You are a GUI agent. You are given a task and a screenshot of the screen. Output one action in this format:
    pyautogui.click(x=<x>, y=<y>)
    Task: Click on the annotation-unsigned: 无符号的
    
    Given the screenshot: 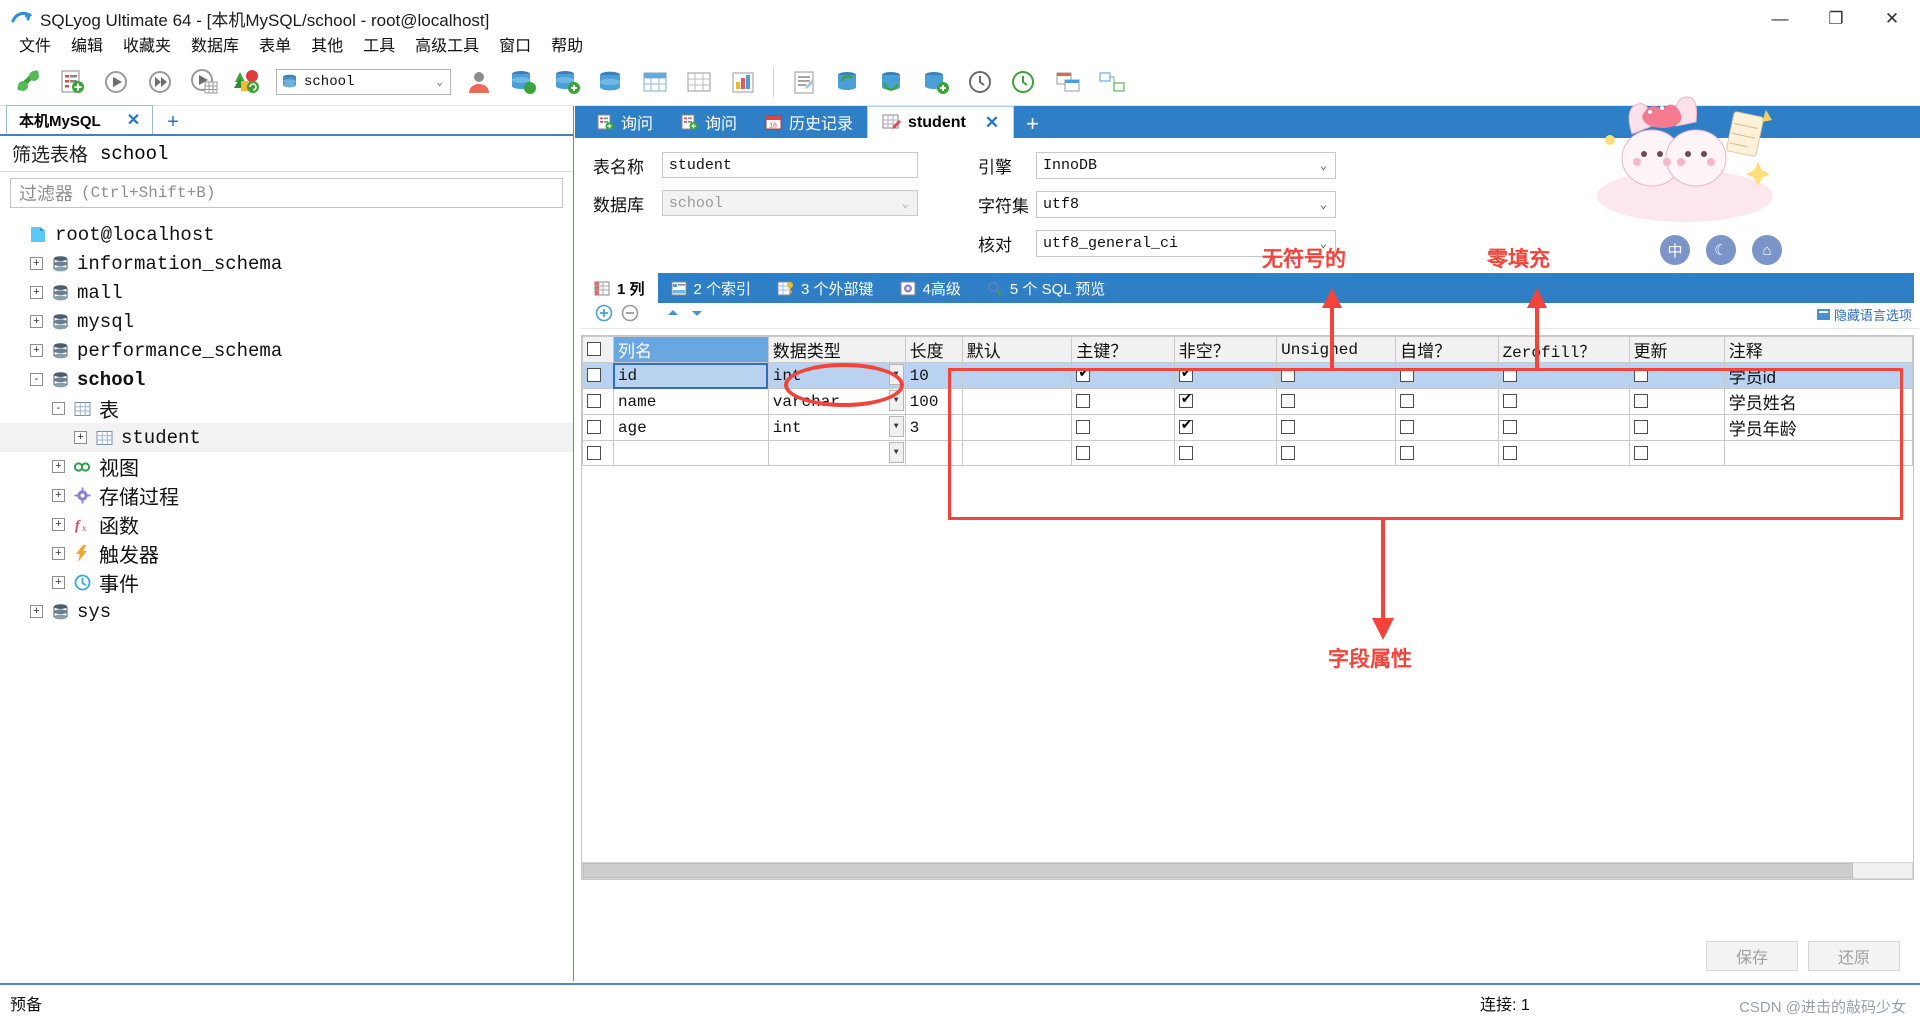 What is the action you would take?
    pyautogui.click(x=1304, y=259)
    